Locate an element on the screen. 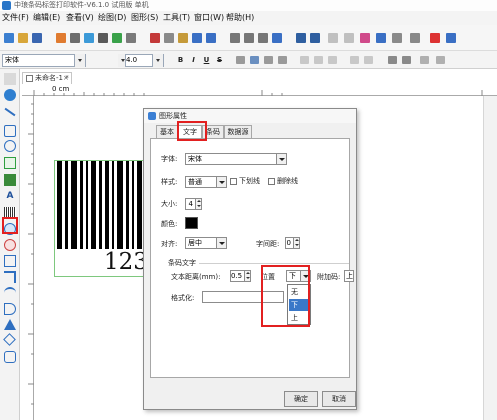  preview-icon is located at coordinates (89, 38).